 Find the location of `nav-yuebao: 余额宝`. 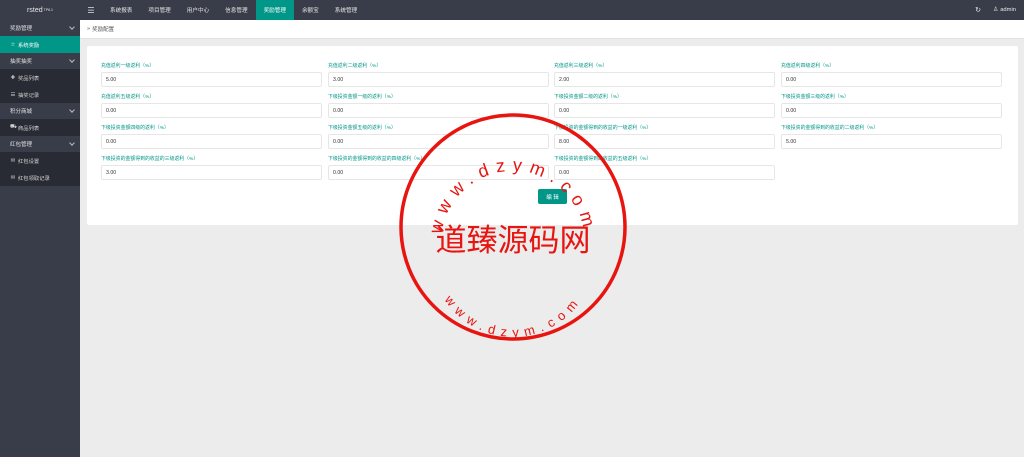

nav-yuebao: 余额宝 is located at coordinates (310, 10).